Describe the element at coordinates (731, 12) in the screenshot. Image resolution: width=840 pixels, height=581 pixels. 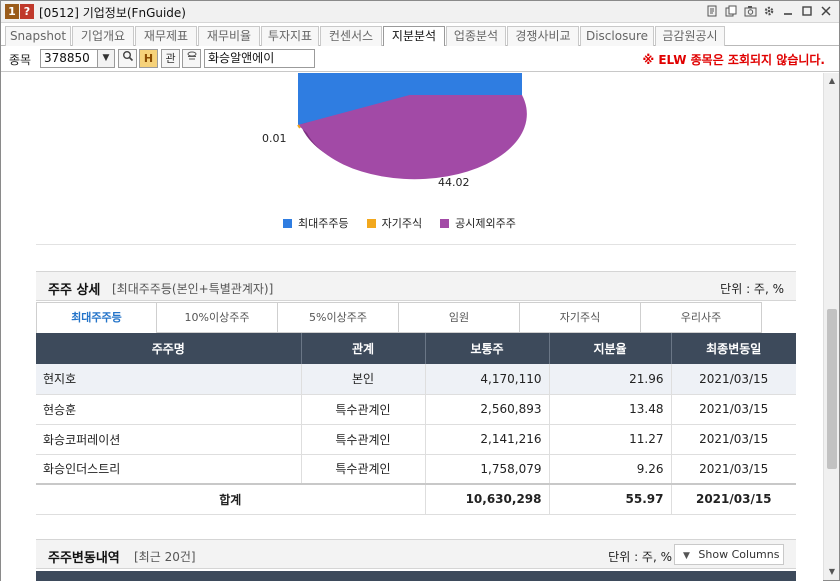
I see `copy-icon` at that location.